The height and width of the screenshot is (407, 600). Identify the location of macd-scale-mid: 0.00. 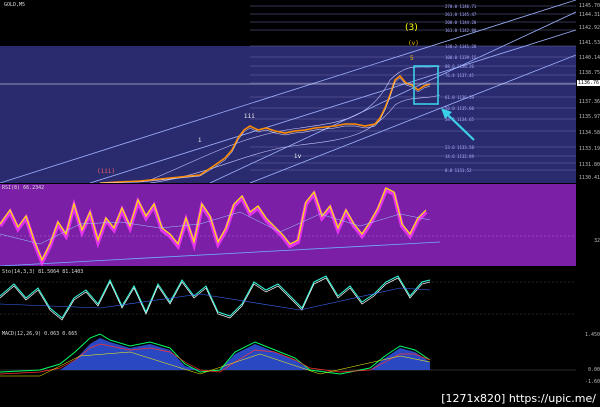
(593, 370).